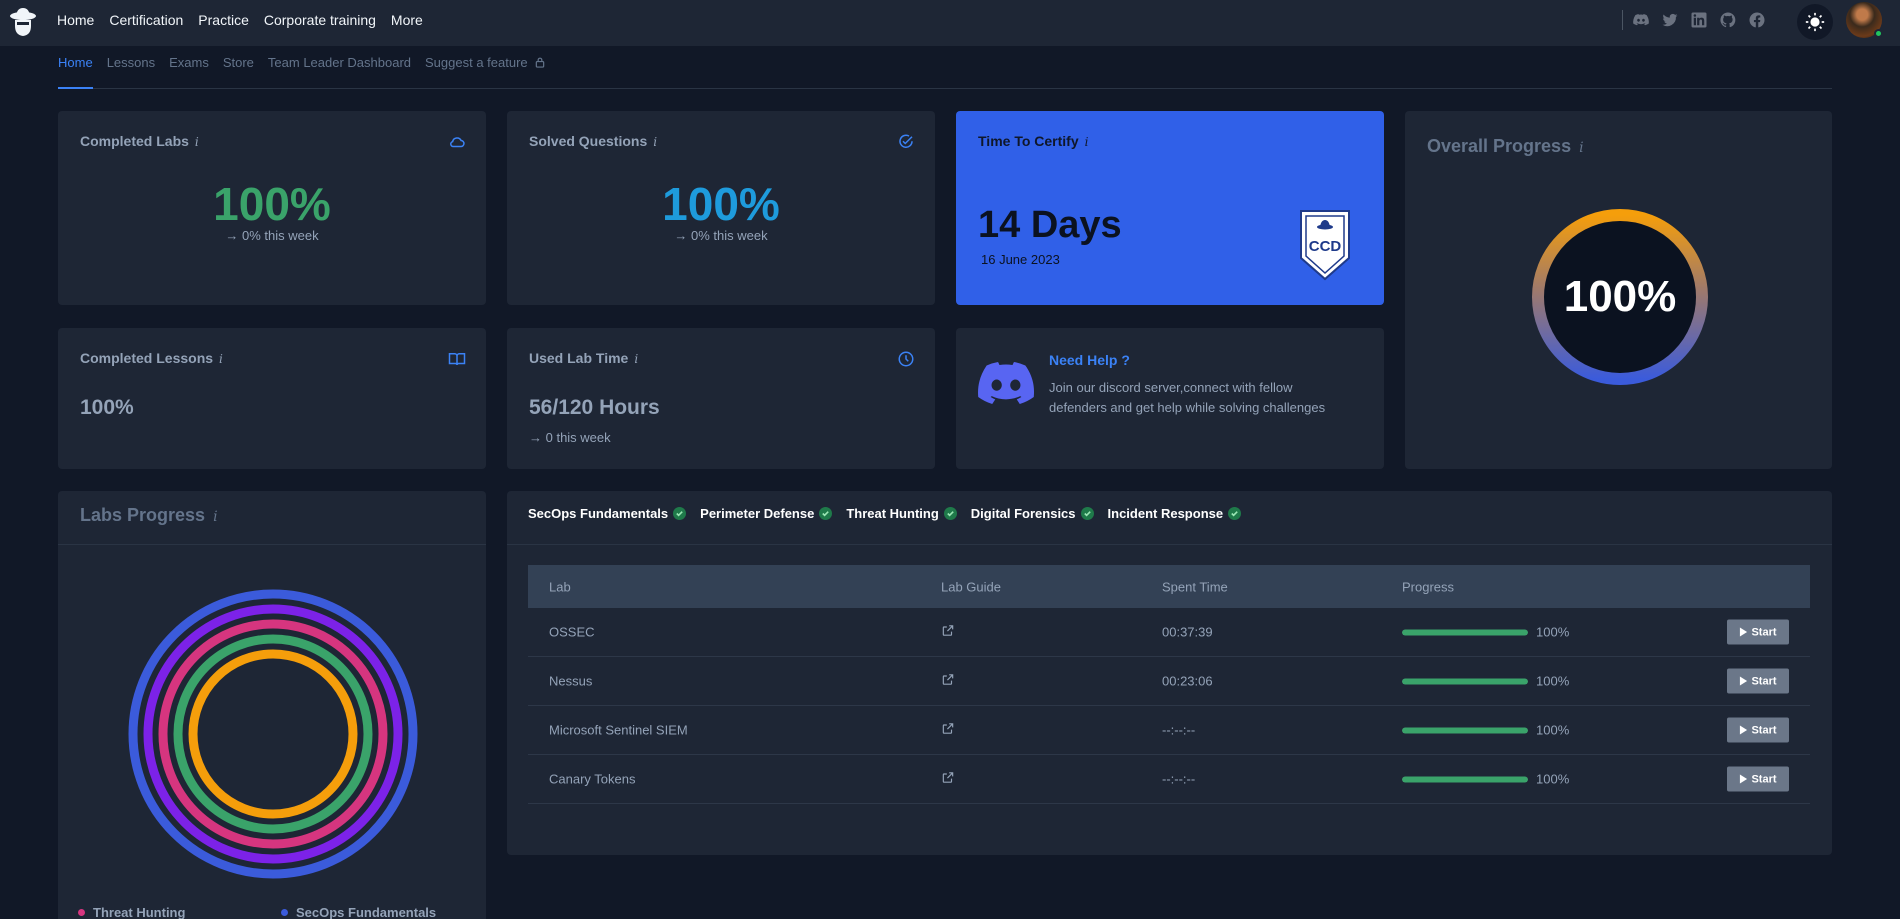  I want to click on start-button-label: Start, so click(1764, 730).